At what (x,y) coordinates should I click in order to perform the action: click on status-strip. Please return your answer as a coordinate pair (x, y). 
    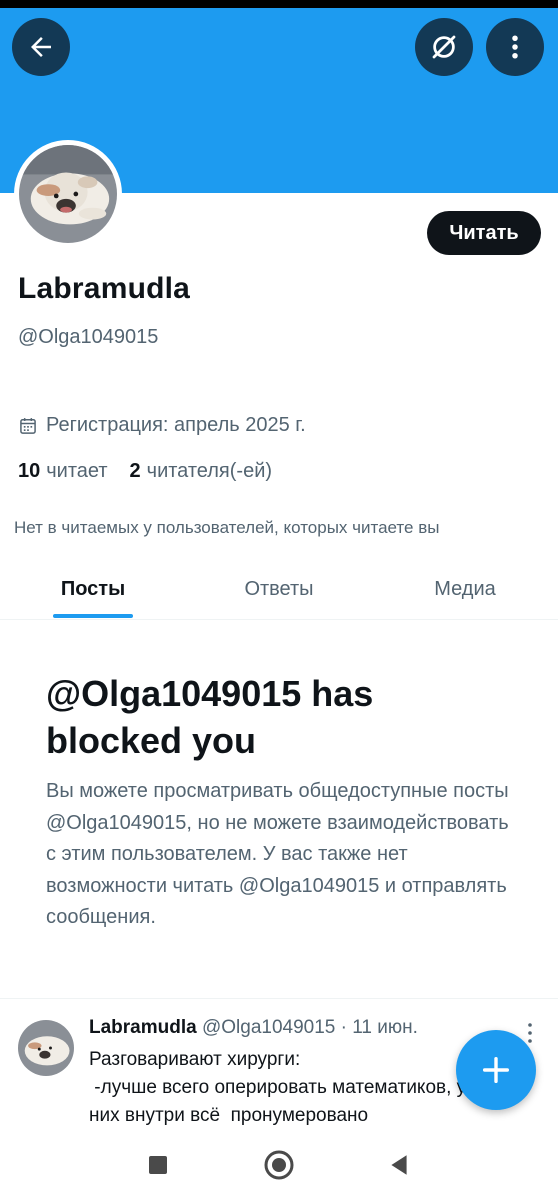
    Looking at the image, I should click on (279, 4).